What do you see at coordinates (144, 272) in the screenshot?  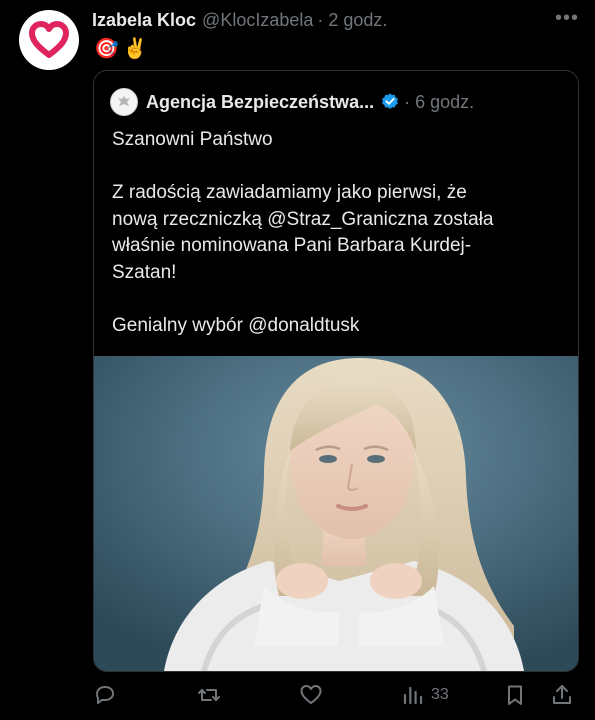 I see `text-line: Szatan!` at bounding box center [144, 272].